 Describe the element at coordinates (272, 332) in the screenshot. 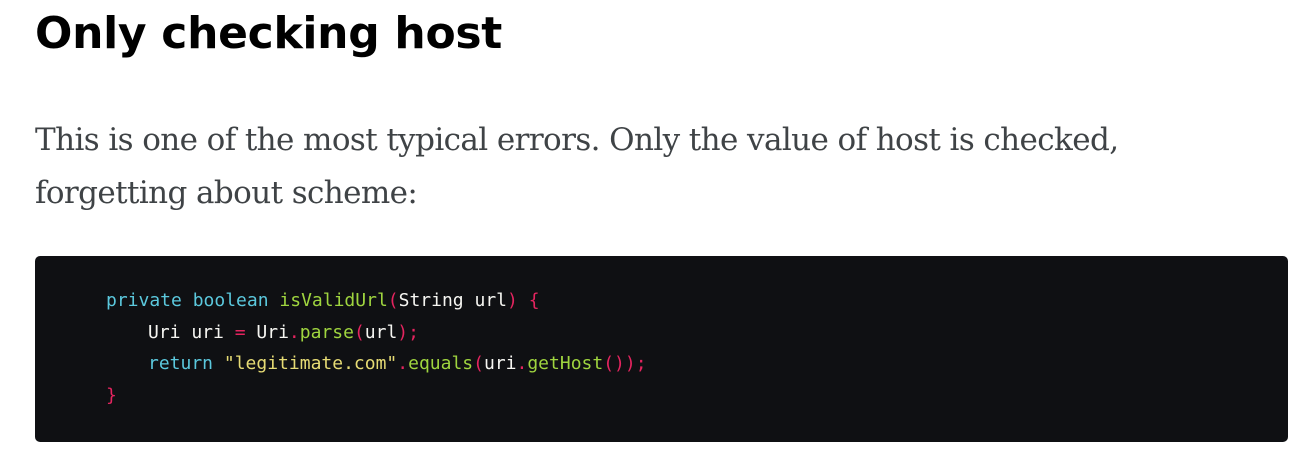

I see `code-class: Uri` at that location.